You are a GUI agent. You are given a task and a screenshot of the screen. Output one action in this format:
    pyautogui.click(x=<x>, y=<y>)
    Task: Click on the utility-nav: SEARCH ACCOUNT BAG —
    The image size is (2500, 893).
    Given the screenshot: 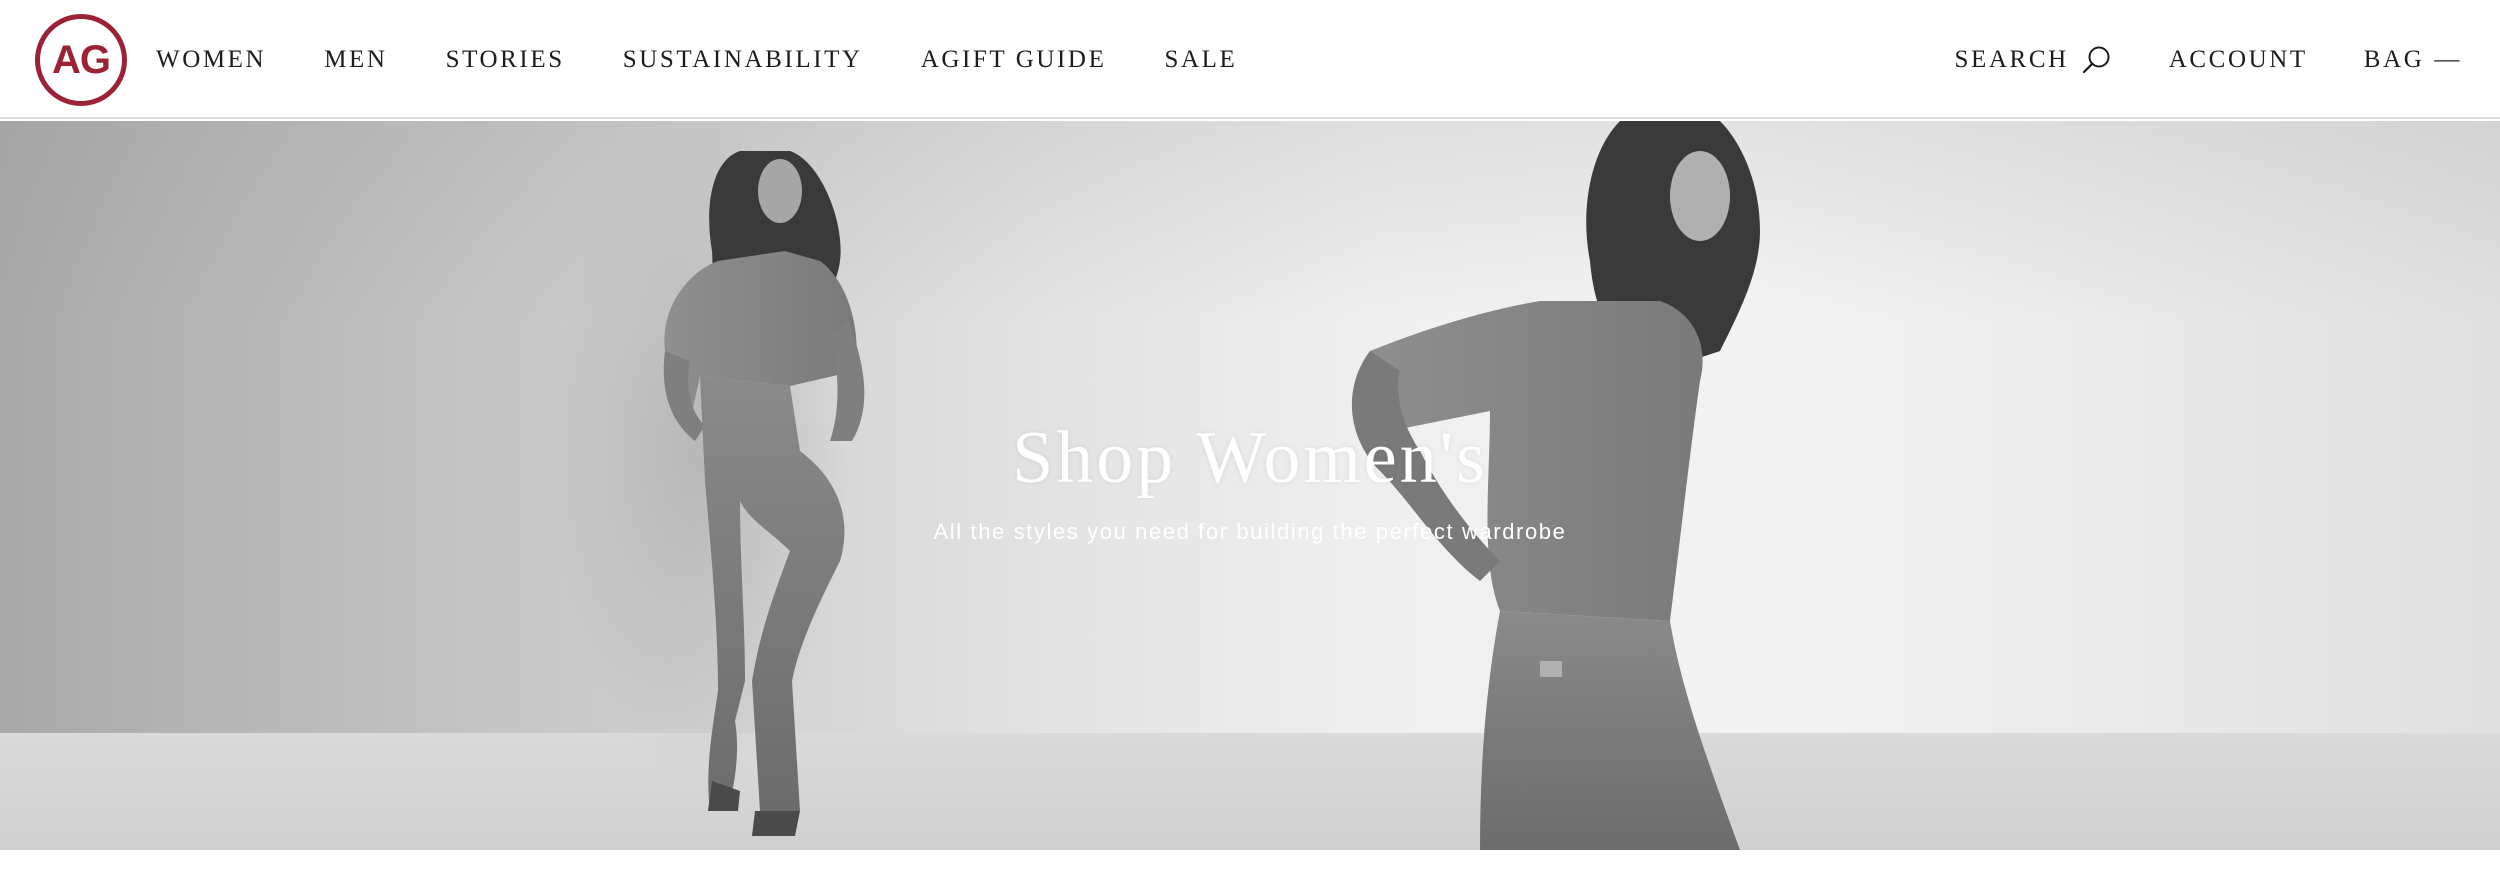 What is the action you would take?
    pyautogui.click(x=2208, y=59)
    